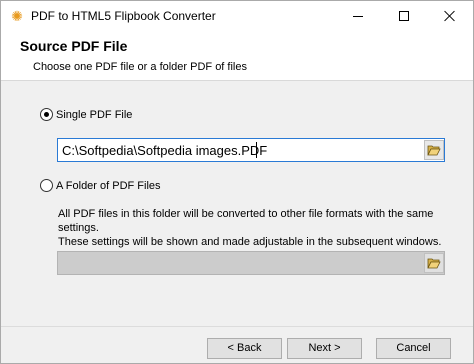 This screenshot has height=364, width=474. What do you see at coordinates (256, 150) in the screenshot?
I see `text-caret` at bounding box center [256, 150].